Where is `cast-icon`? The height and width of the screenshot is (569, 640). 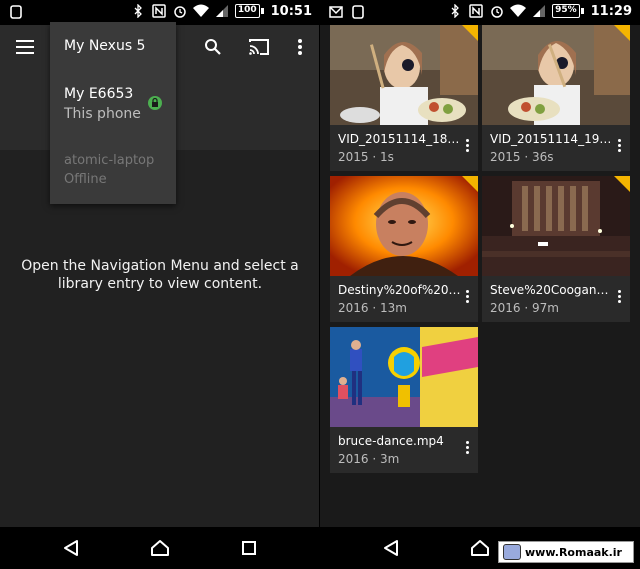
cast-icon is located at coordinates (259, 47).